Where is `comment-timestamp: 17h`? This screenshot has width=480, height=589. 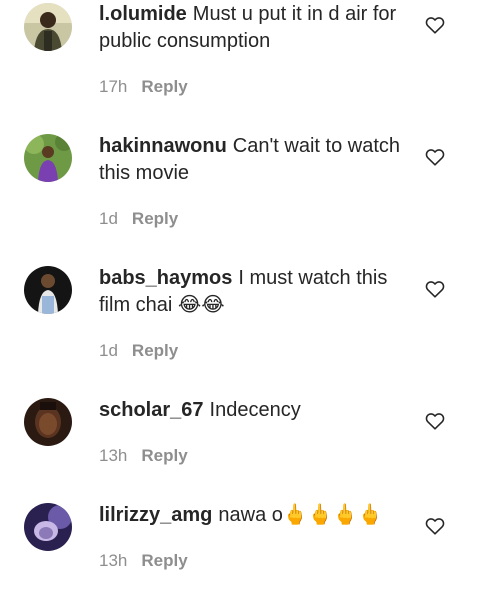
comment-timestamp: 17h is located at coordinates (113, 86).